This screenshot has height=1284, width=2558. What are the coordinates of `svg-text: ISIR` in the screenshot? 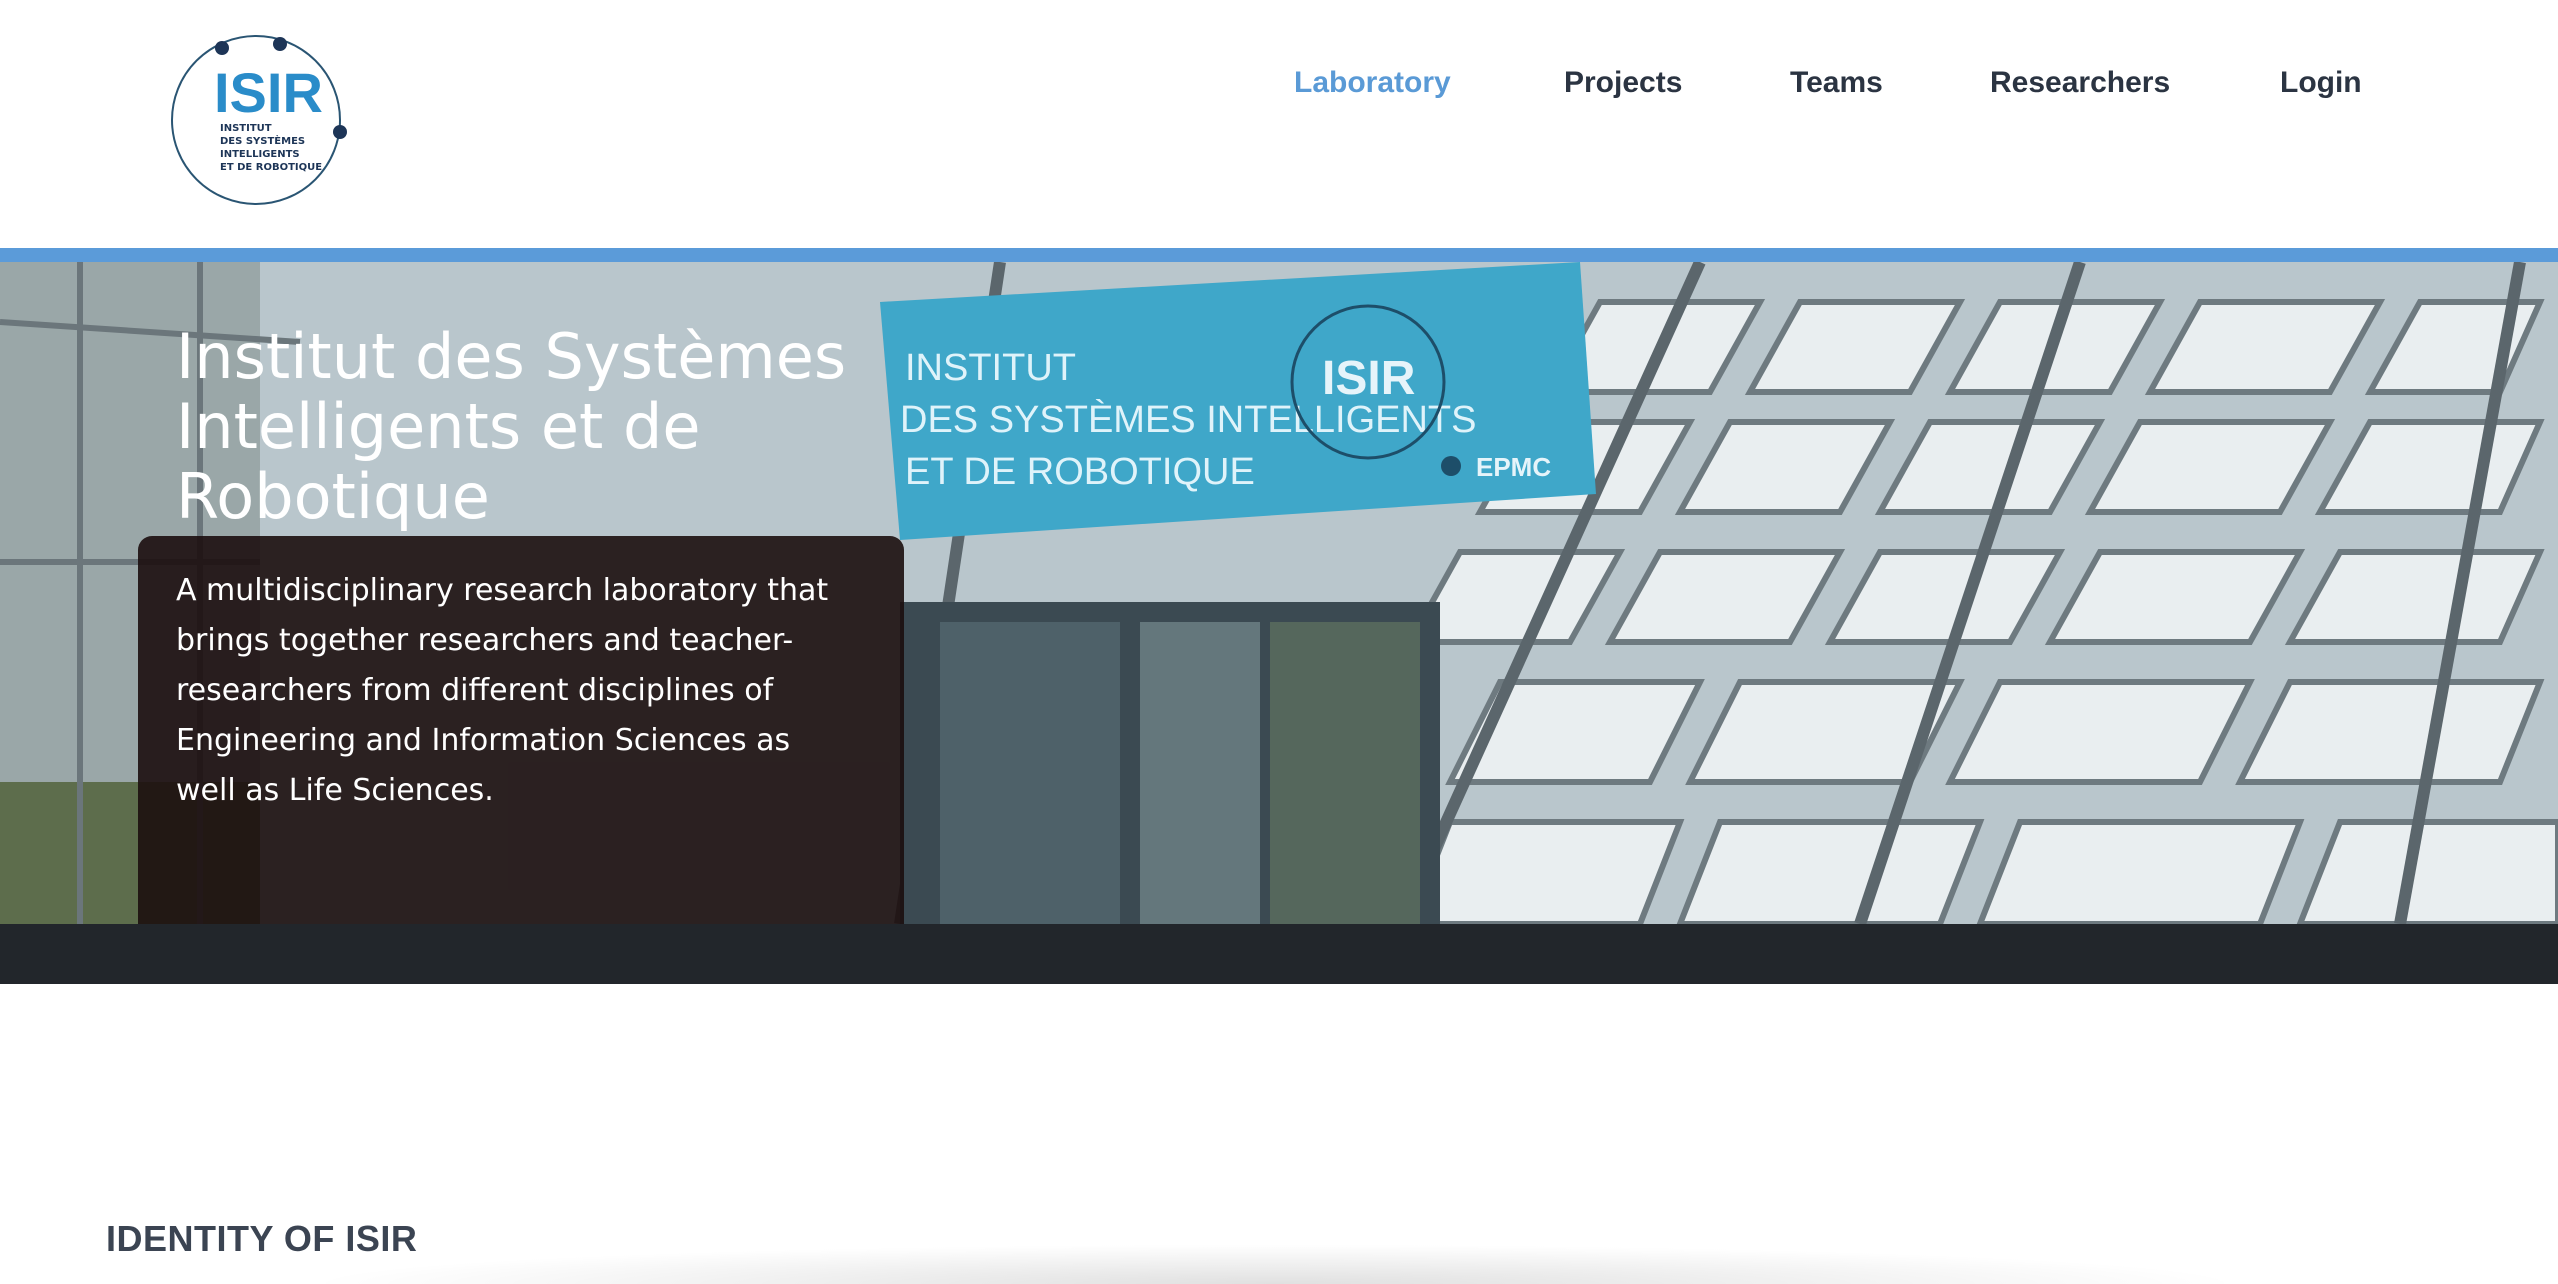 It's located at (268, 92).